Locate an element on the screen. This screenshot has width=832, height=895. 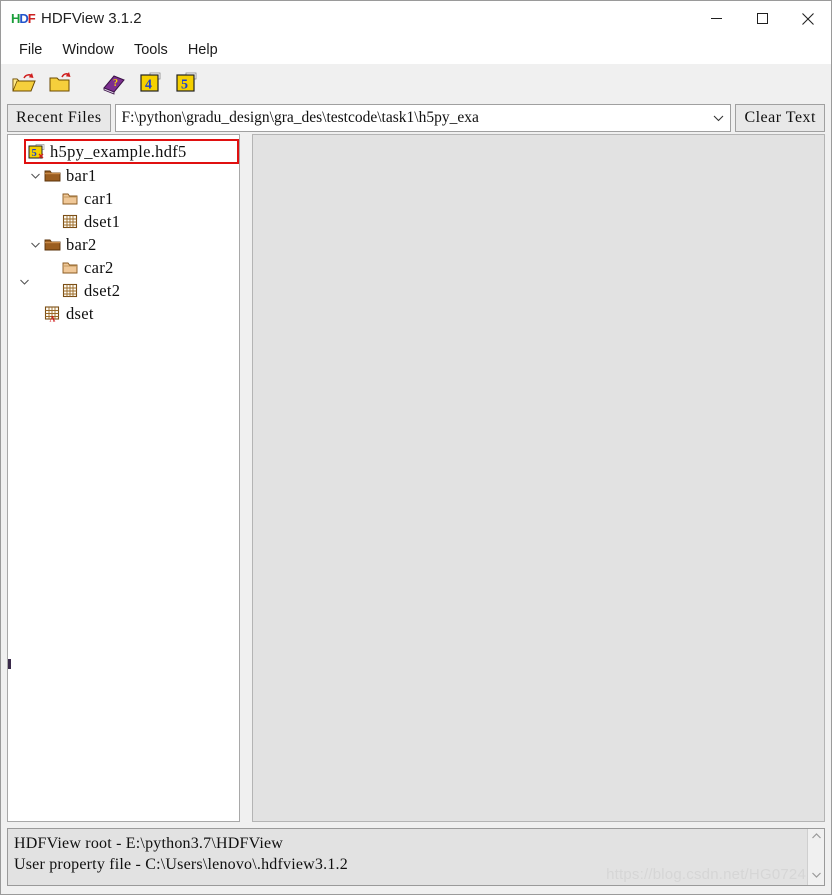
window-controls is located at coordinates (762, 18).